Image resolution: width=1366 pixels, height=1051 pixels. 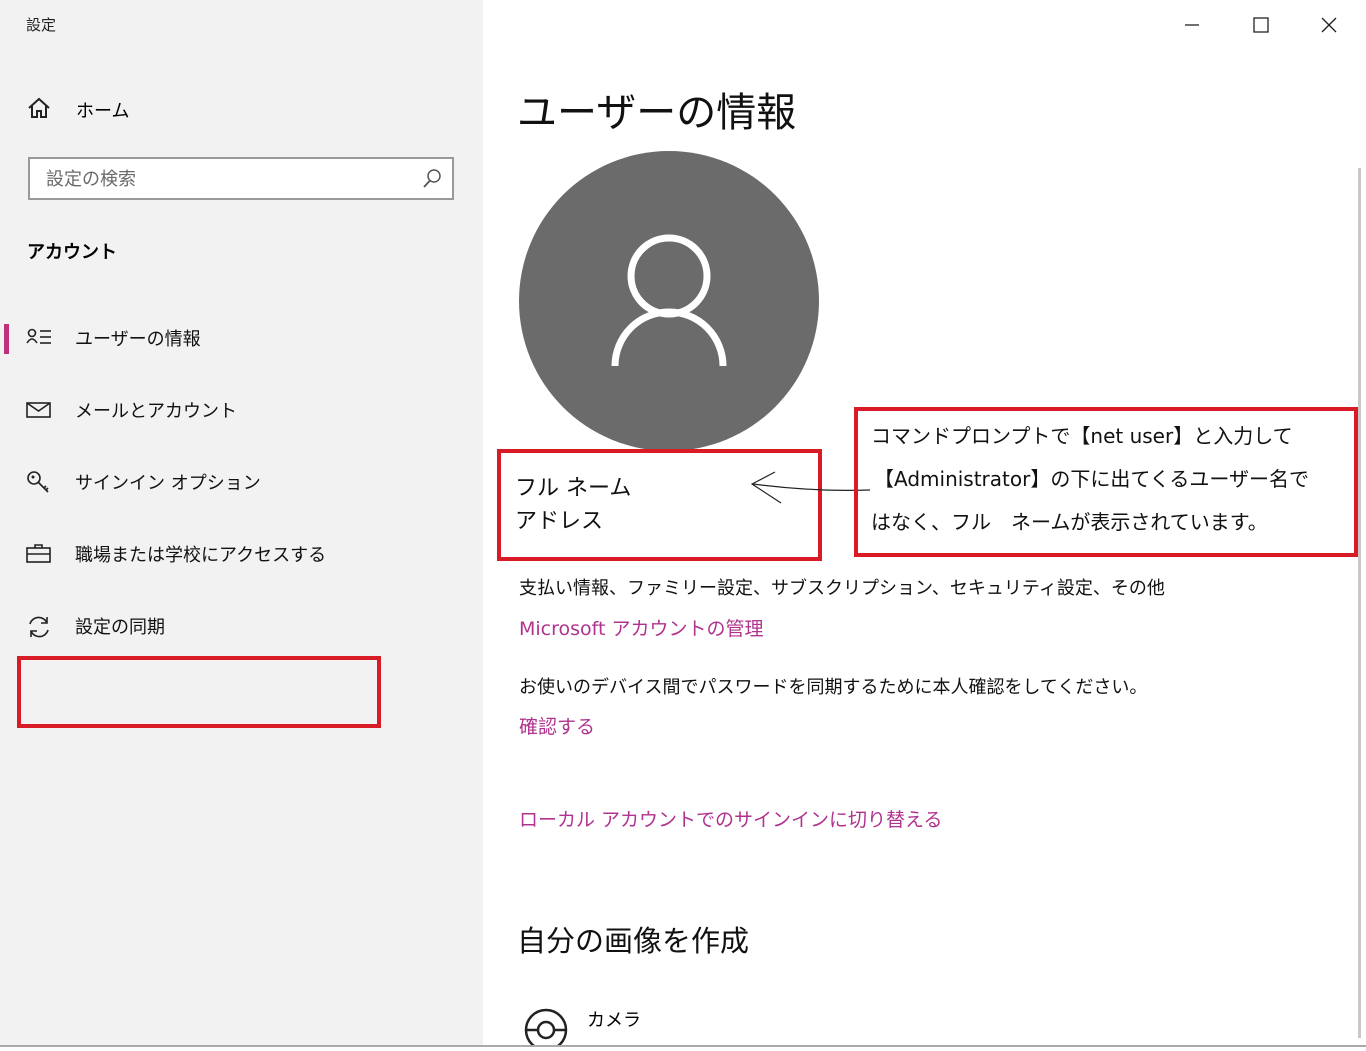 I want to click on person-icon, so click(x=669, y=300).